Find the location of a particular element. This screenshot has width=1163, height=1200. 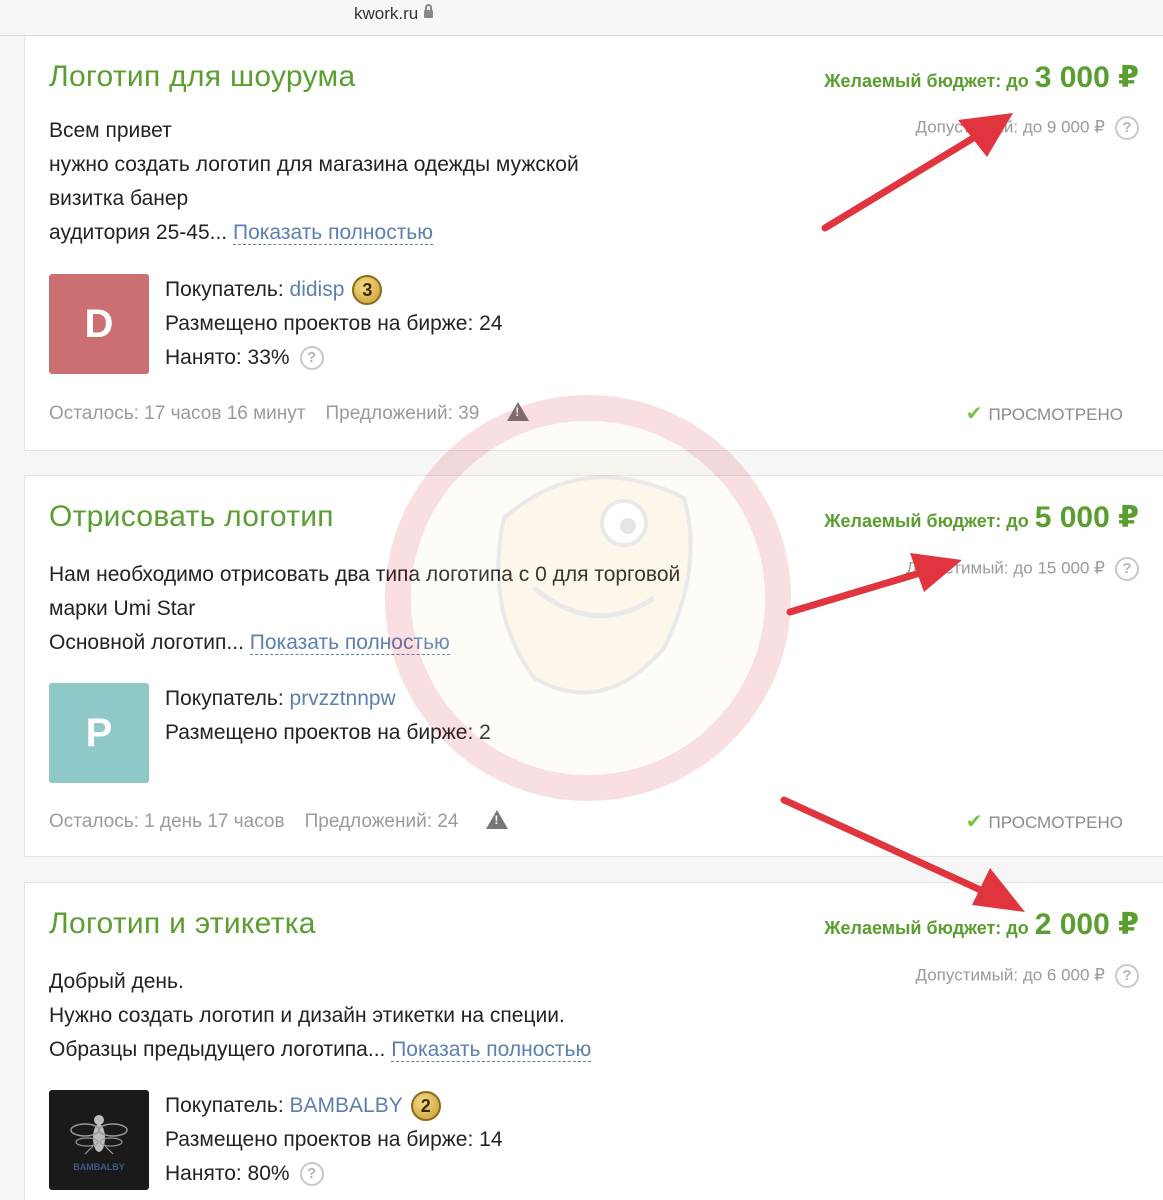

allowed-budget: Допустимый: до 6 000 ₽? is located at coordinates (1027, 976).